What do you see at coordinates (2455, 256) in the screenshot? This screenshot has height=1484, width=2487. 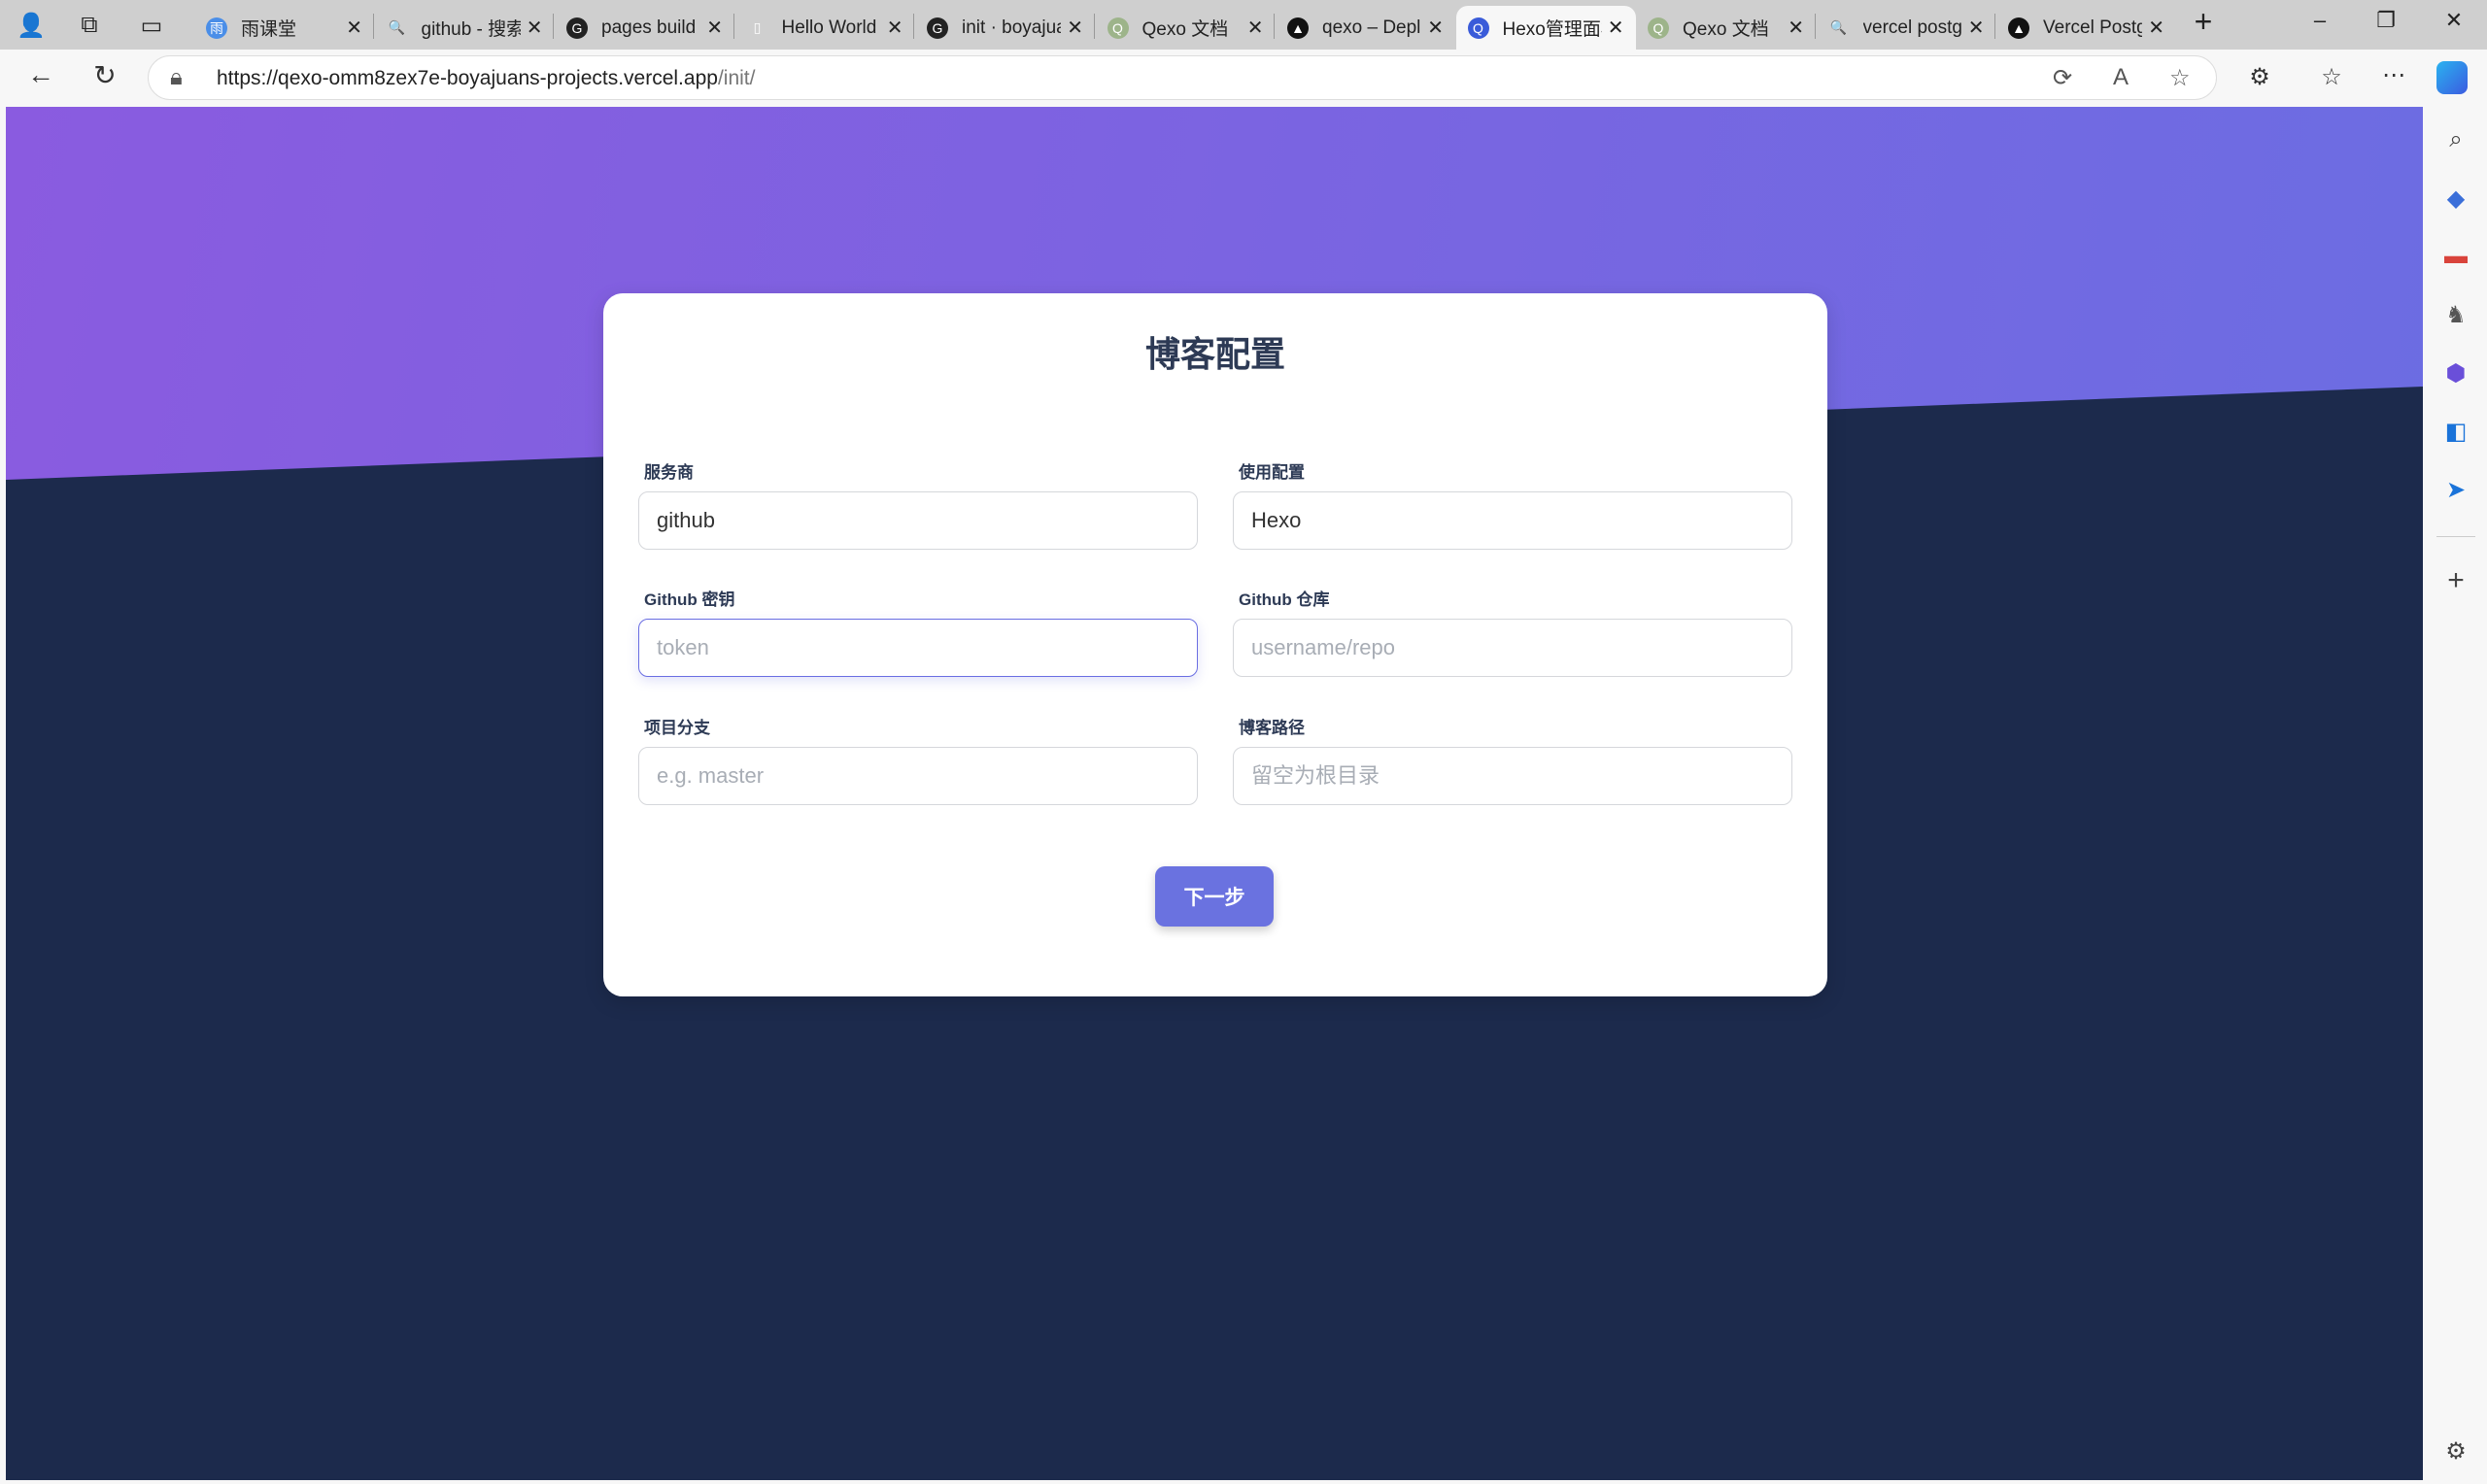 I see `tools-icon: ▬` at bounding box center [2455, 256].